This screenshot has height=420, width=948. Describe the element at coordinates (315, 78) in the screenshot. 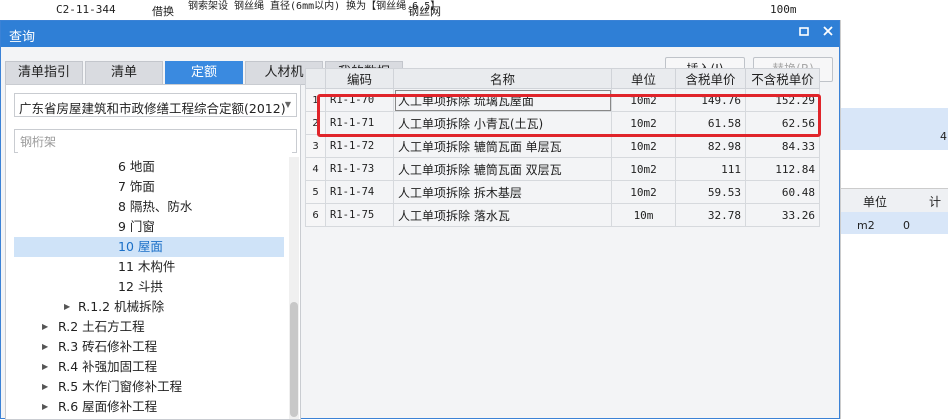

I see `col-header-index` at that location.